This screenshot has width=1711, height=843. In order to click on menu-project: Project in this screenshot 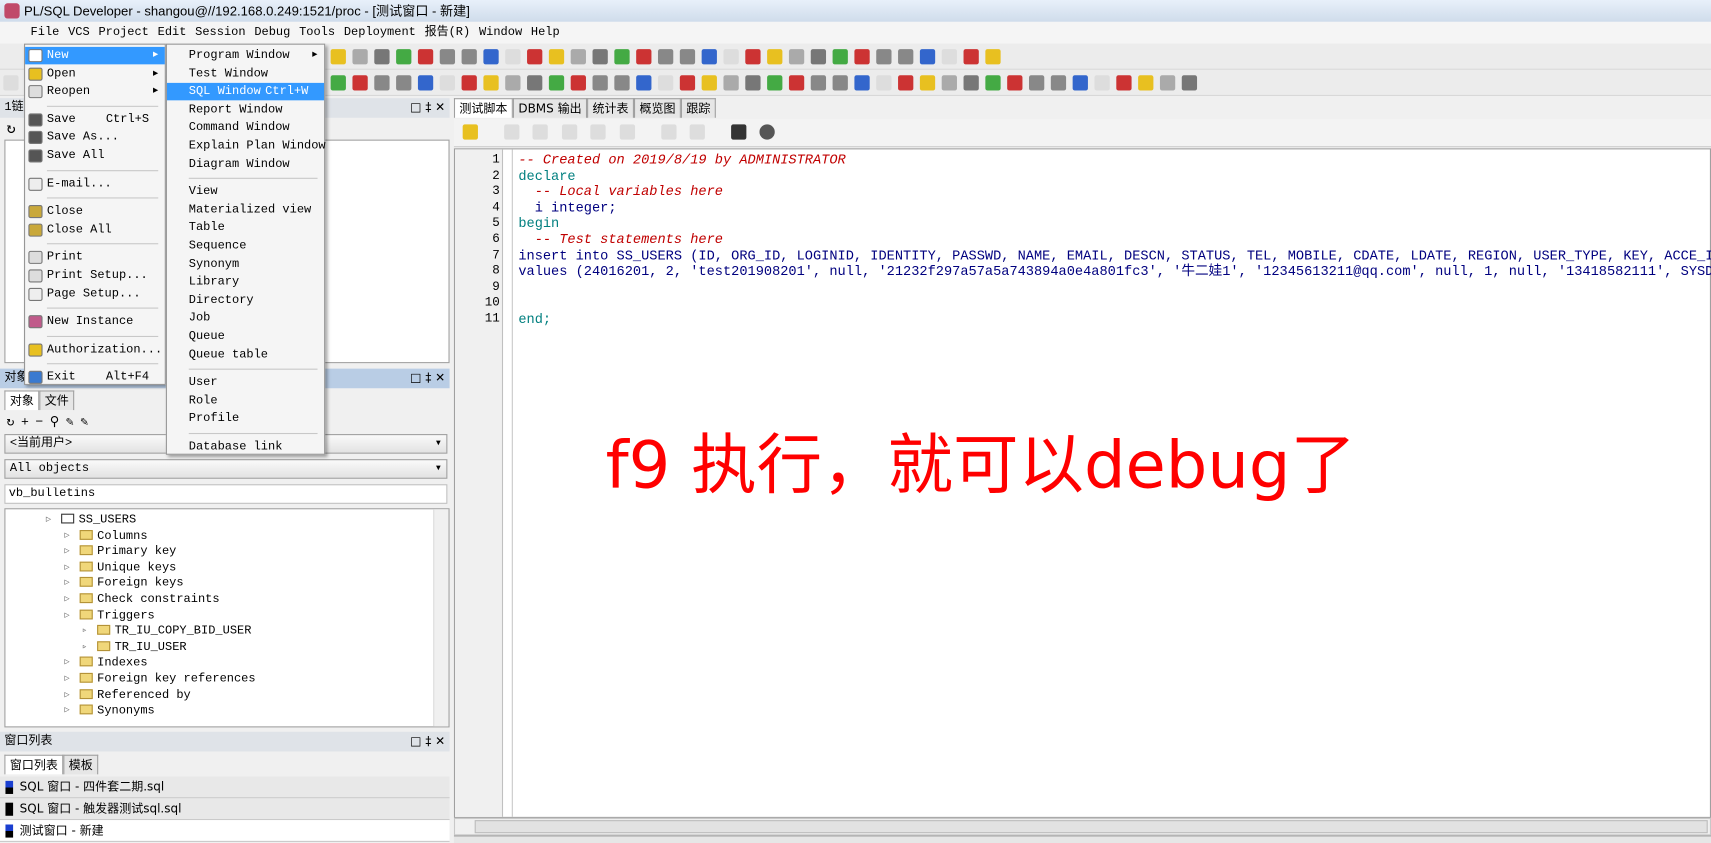, I will do `click(123, 33)`.